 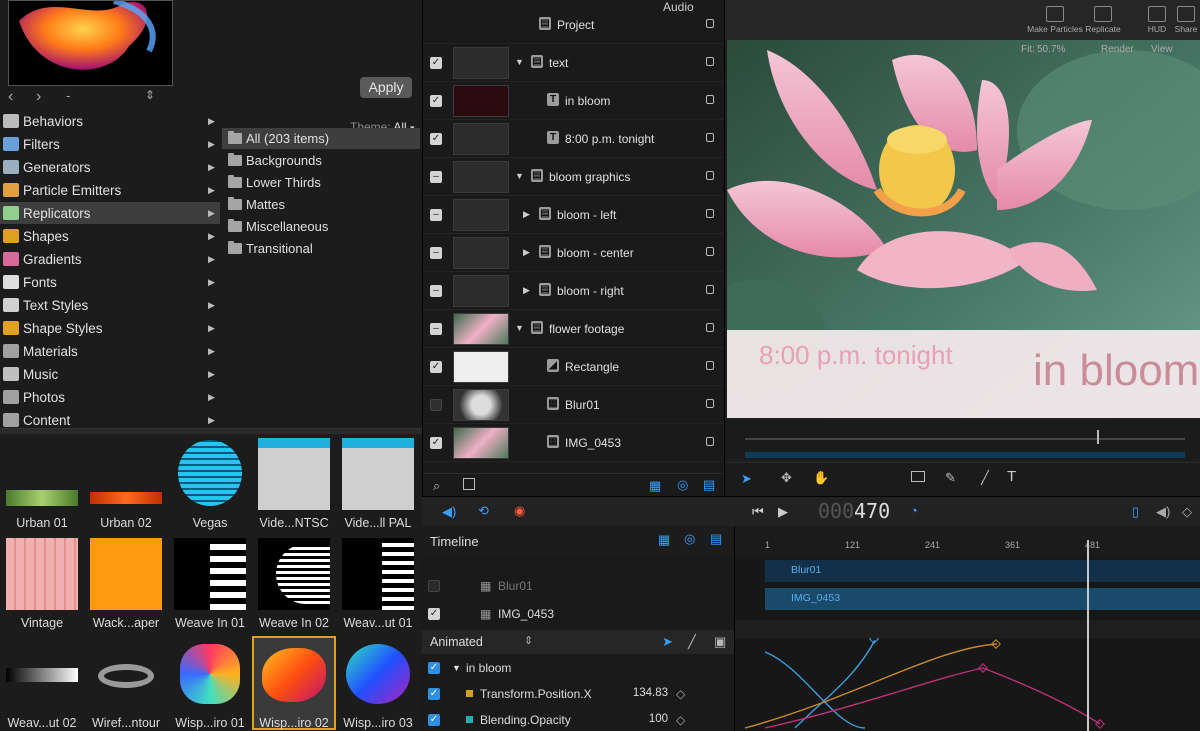 What do you see at coordinates (110, 144) in the screenshot?
I see `category-item: Filters ▶` at bounding box center [110, 144].